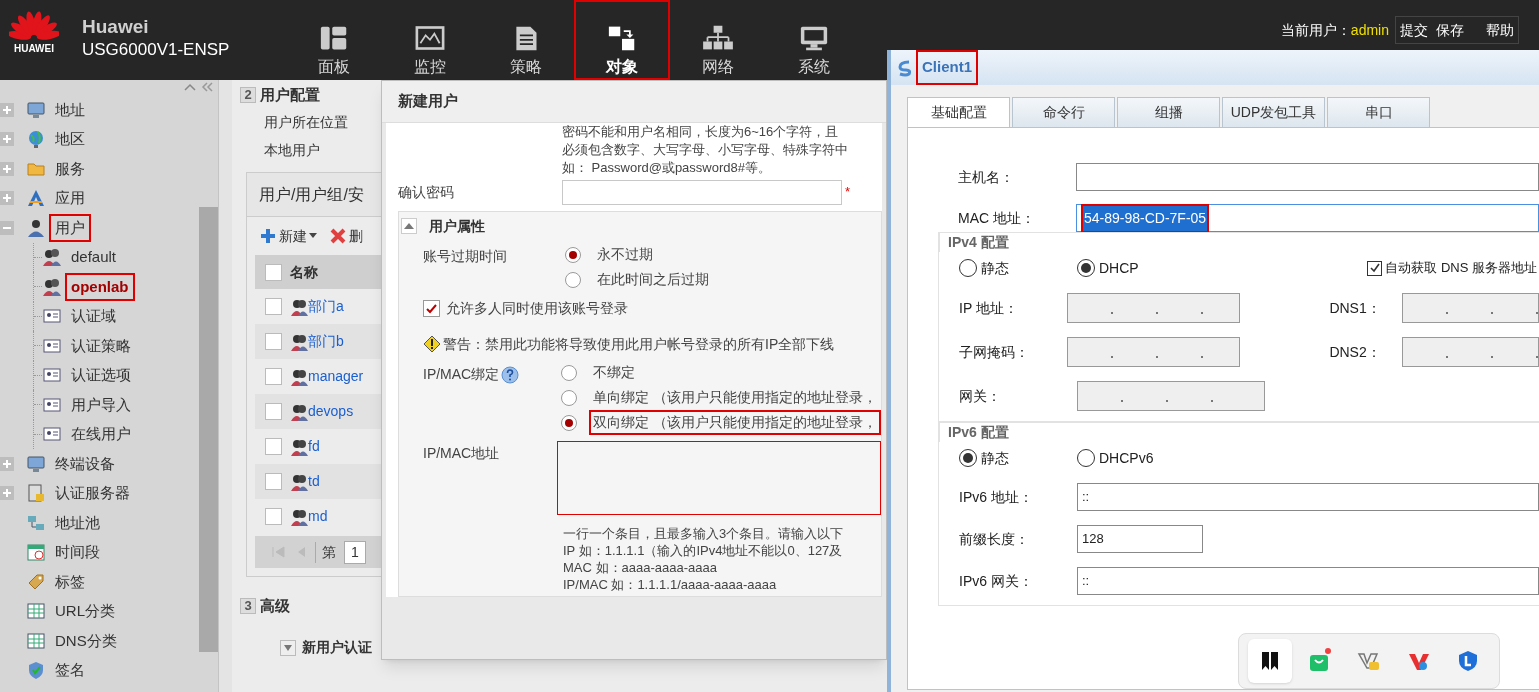  Describe the element at coordinates (1269, 661) in the screenshot. I see `taskbar-app` at that location.